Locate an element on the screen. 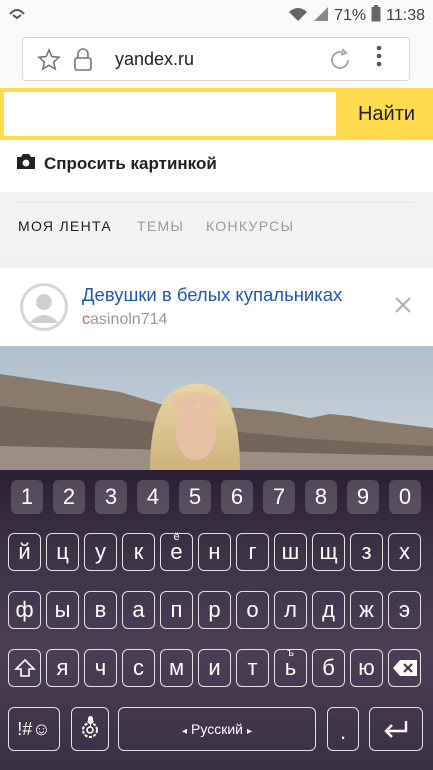 The image size is (433, 770). key-а: а is located at coordinates (138, 610).